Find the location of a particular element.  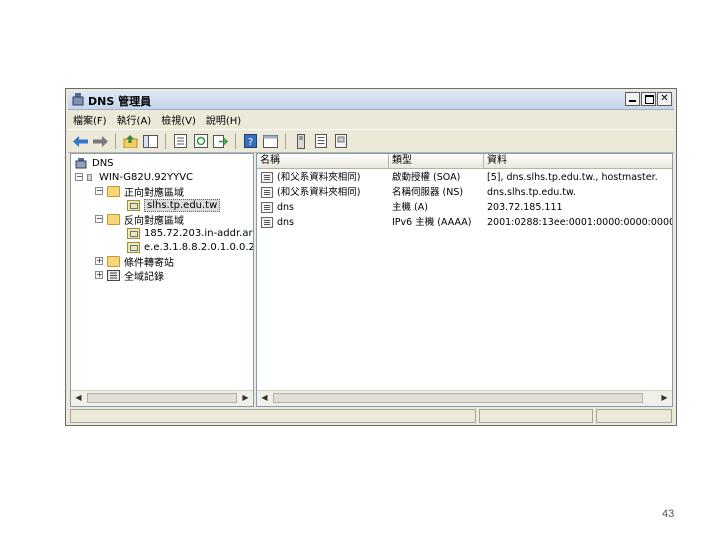

tree-node-conditional-forwarders: + 條件轉寄站 is located at coordinates (134, 261).